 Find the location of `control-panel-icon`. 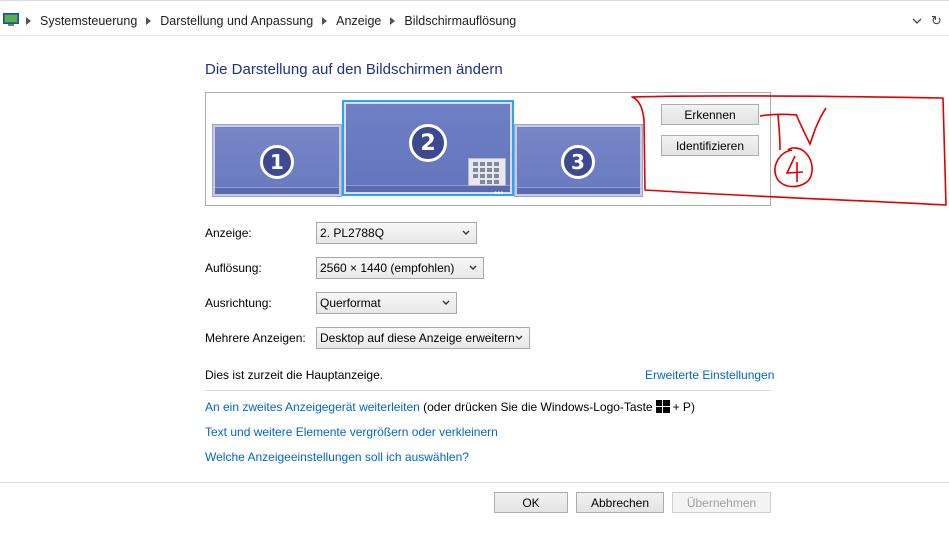

control-panel-icon is located at coordinates (11, 19).